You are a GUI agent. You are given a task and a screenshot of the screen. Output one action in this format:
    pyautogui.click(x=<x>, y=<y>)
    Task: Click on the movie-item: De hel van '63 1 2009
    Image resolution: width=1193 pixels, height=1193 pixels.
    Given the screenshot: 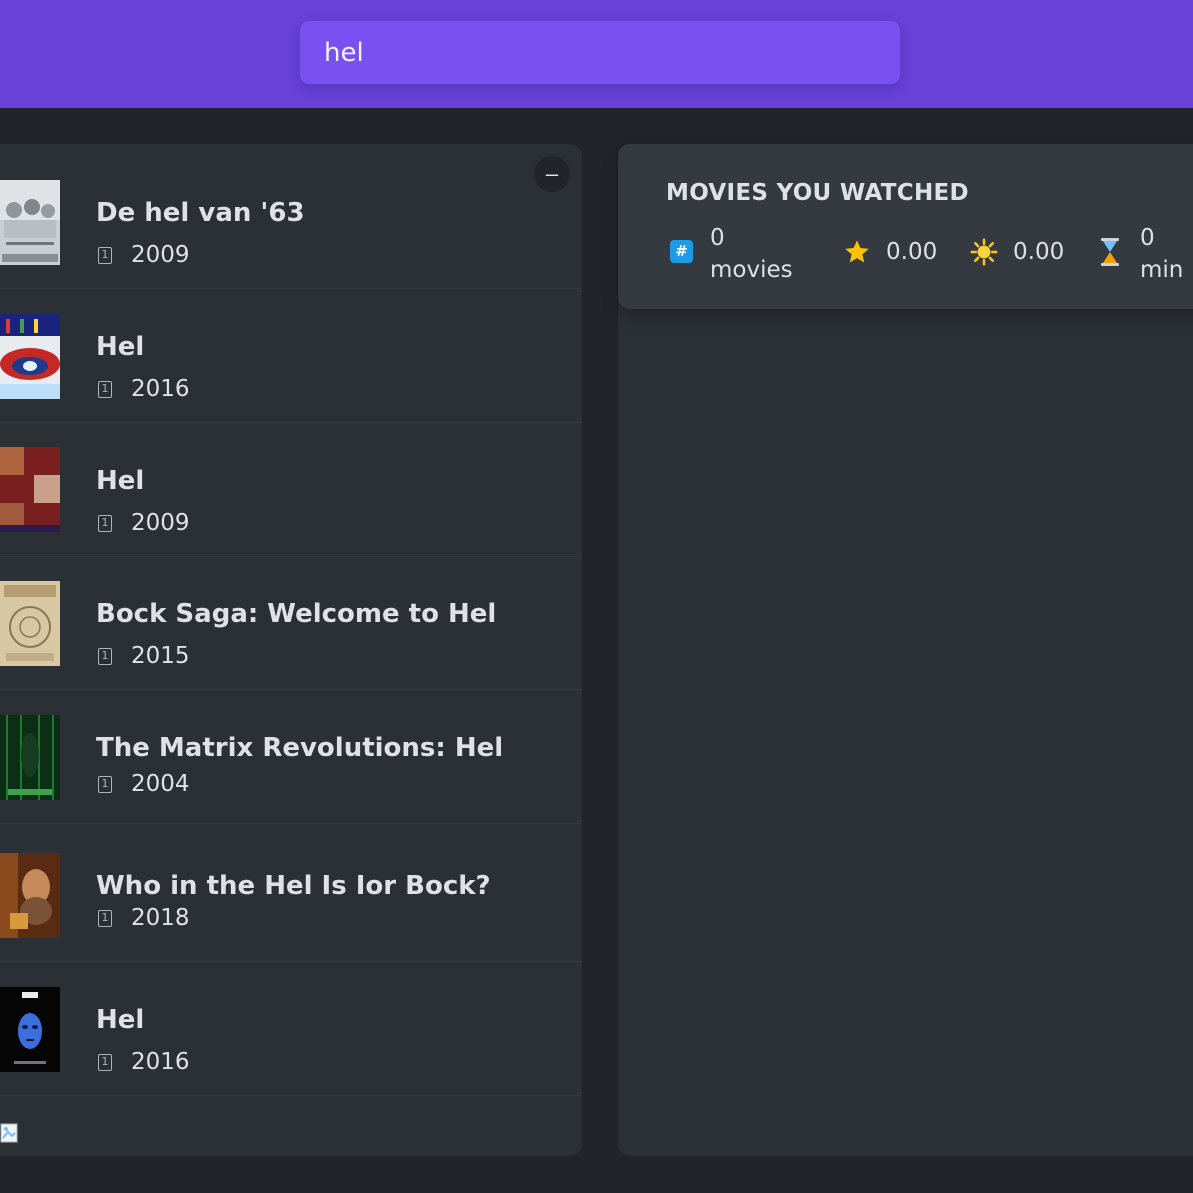 What is the action you would take?
    pyautogui.click(x=291, y=222)
    